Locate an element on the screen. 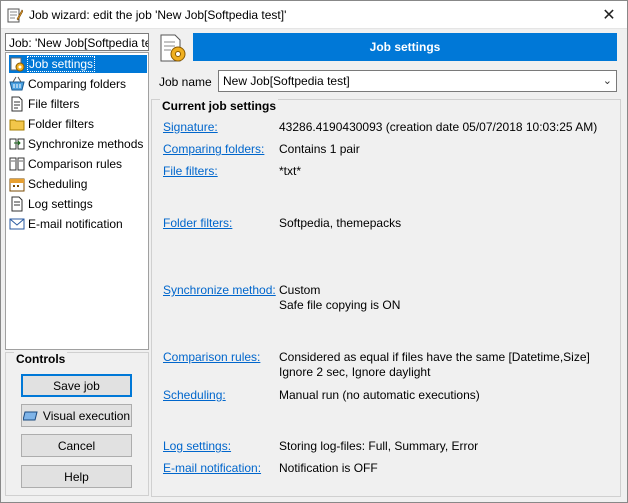  nav-item-file-filters: File filters is located at coordinates (78, 104).